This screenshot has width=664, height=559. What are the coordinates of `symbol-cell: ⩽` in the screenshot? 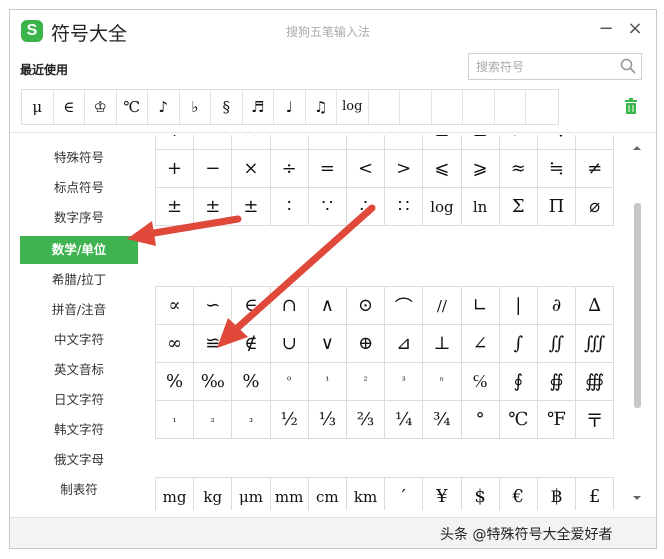 It's located at (442, 168).